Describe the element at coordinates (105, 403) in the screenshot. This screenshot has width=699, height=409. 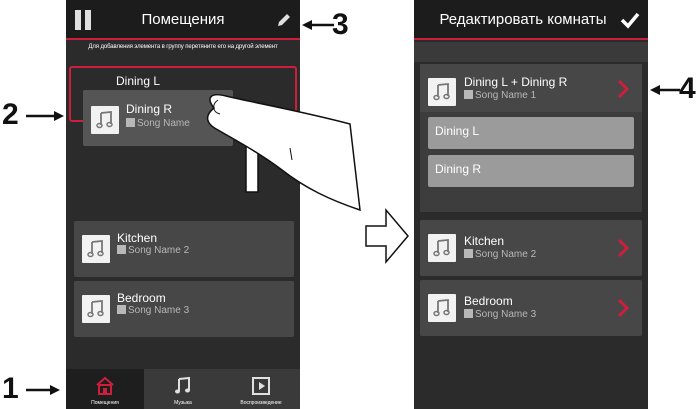
I see `tab-label: Помещения` at that location.